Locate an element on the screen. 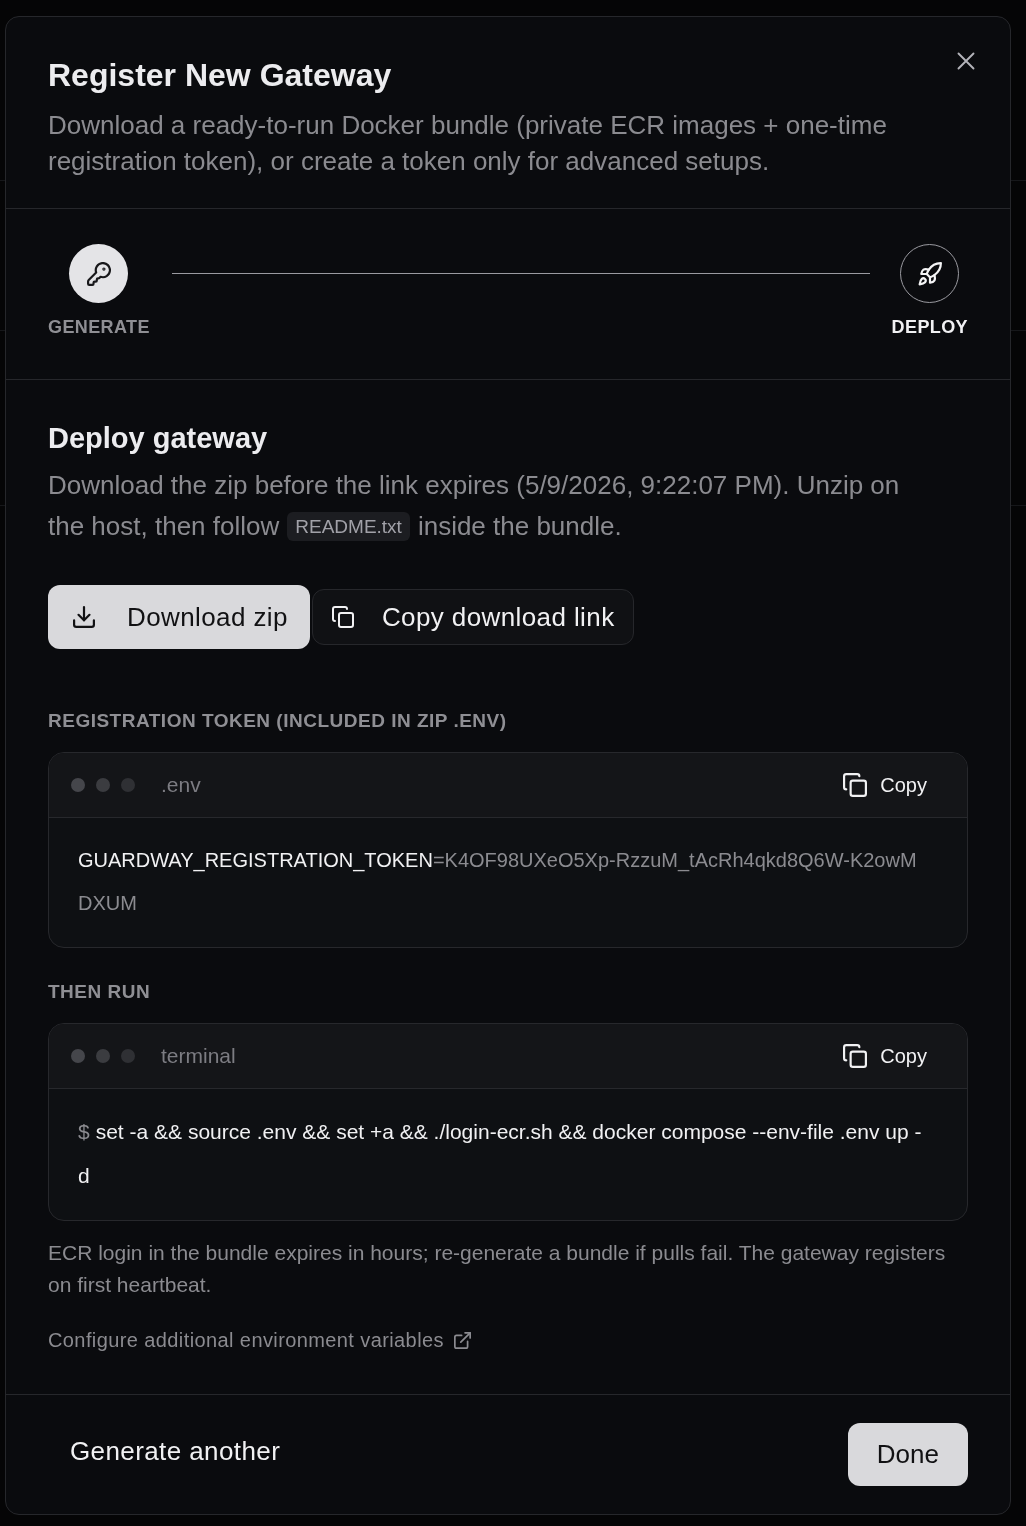  step-label: GENERATE is located at coordinates (99, 327).